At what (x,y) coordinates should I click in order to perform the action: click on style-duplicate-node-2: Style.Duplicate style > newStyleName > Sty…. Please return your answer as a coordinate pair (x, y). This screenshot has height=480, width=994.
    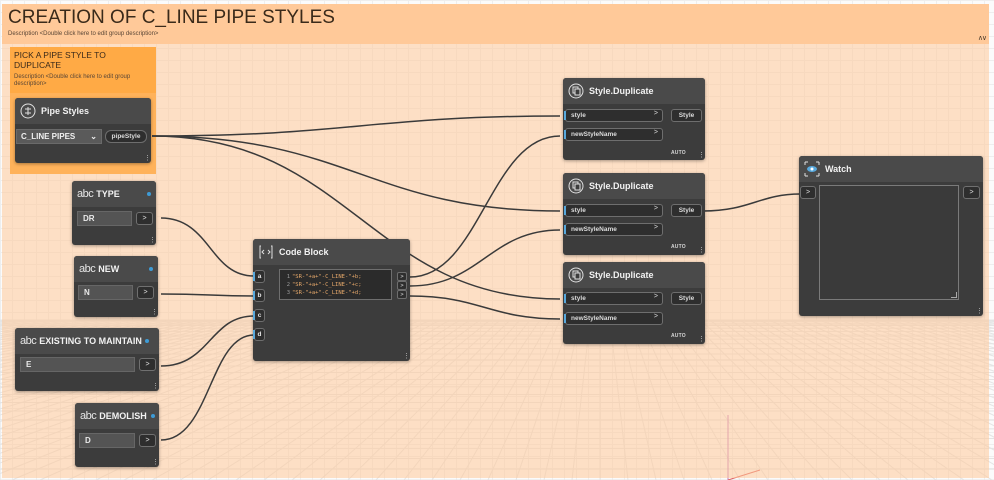
    Looking at the image, I should click on (634, 214).